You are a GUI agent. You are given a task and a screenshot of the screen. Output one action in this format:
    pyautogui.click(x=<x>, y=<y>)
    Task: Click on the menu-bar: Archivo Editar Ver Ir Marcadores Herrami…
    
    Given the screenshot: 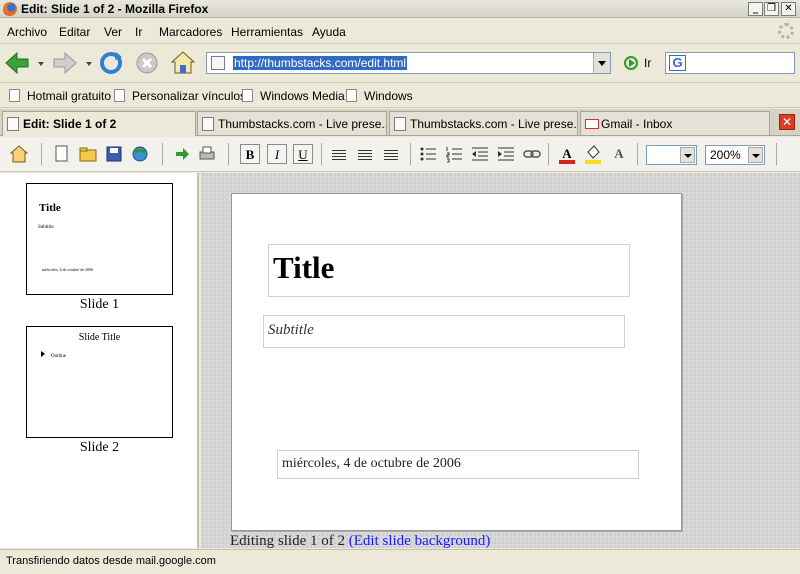 What is the action you would take?
    pyautogui.click(x=400, y=31)
    